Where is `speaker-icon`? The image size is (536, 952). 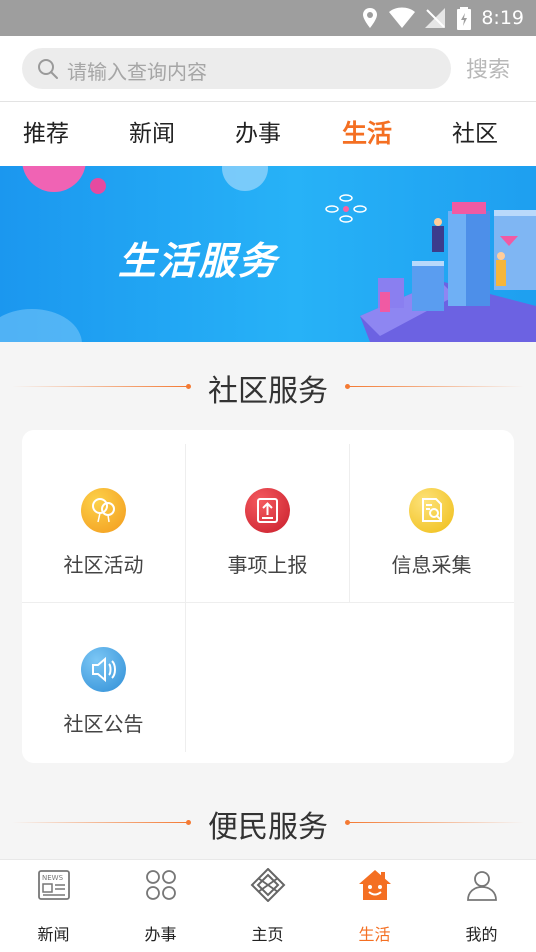
speaker-icon is located at coordinates (103, 669).